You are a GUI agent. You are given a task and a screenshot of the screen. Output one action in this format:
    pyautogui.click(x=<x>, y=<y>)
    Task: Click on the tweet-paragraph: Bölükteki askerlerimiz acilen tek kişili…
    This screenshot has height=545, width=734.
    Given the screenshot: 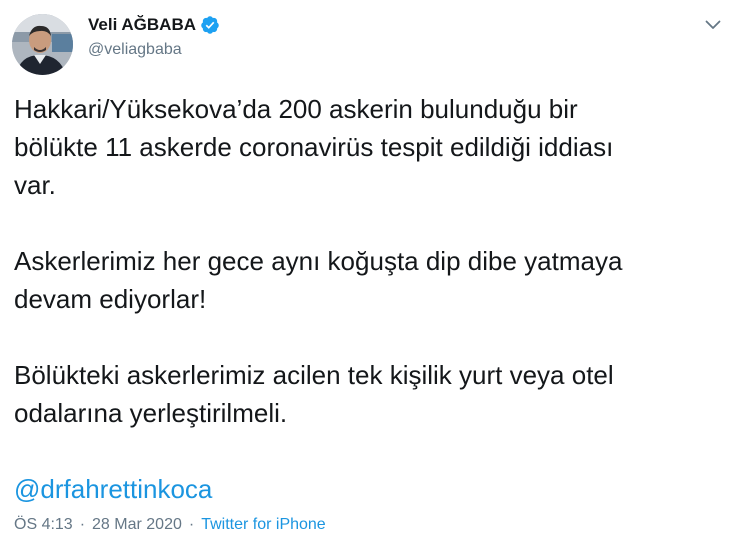 What is the action you would take?
    pyautogui.click(x=314, y=394)
    